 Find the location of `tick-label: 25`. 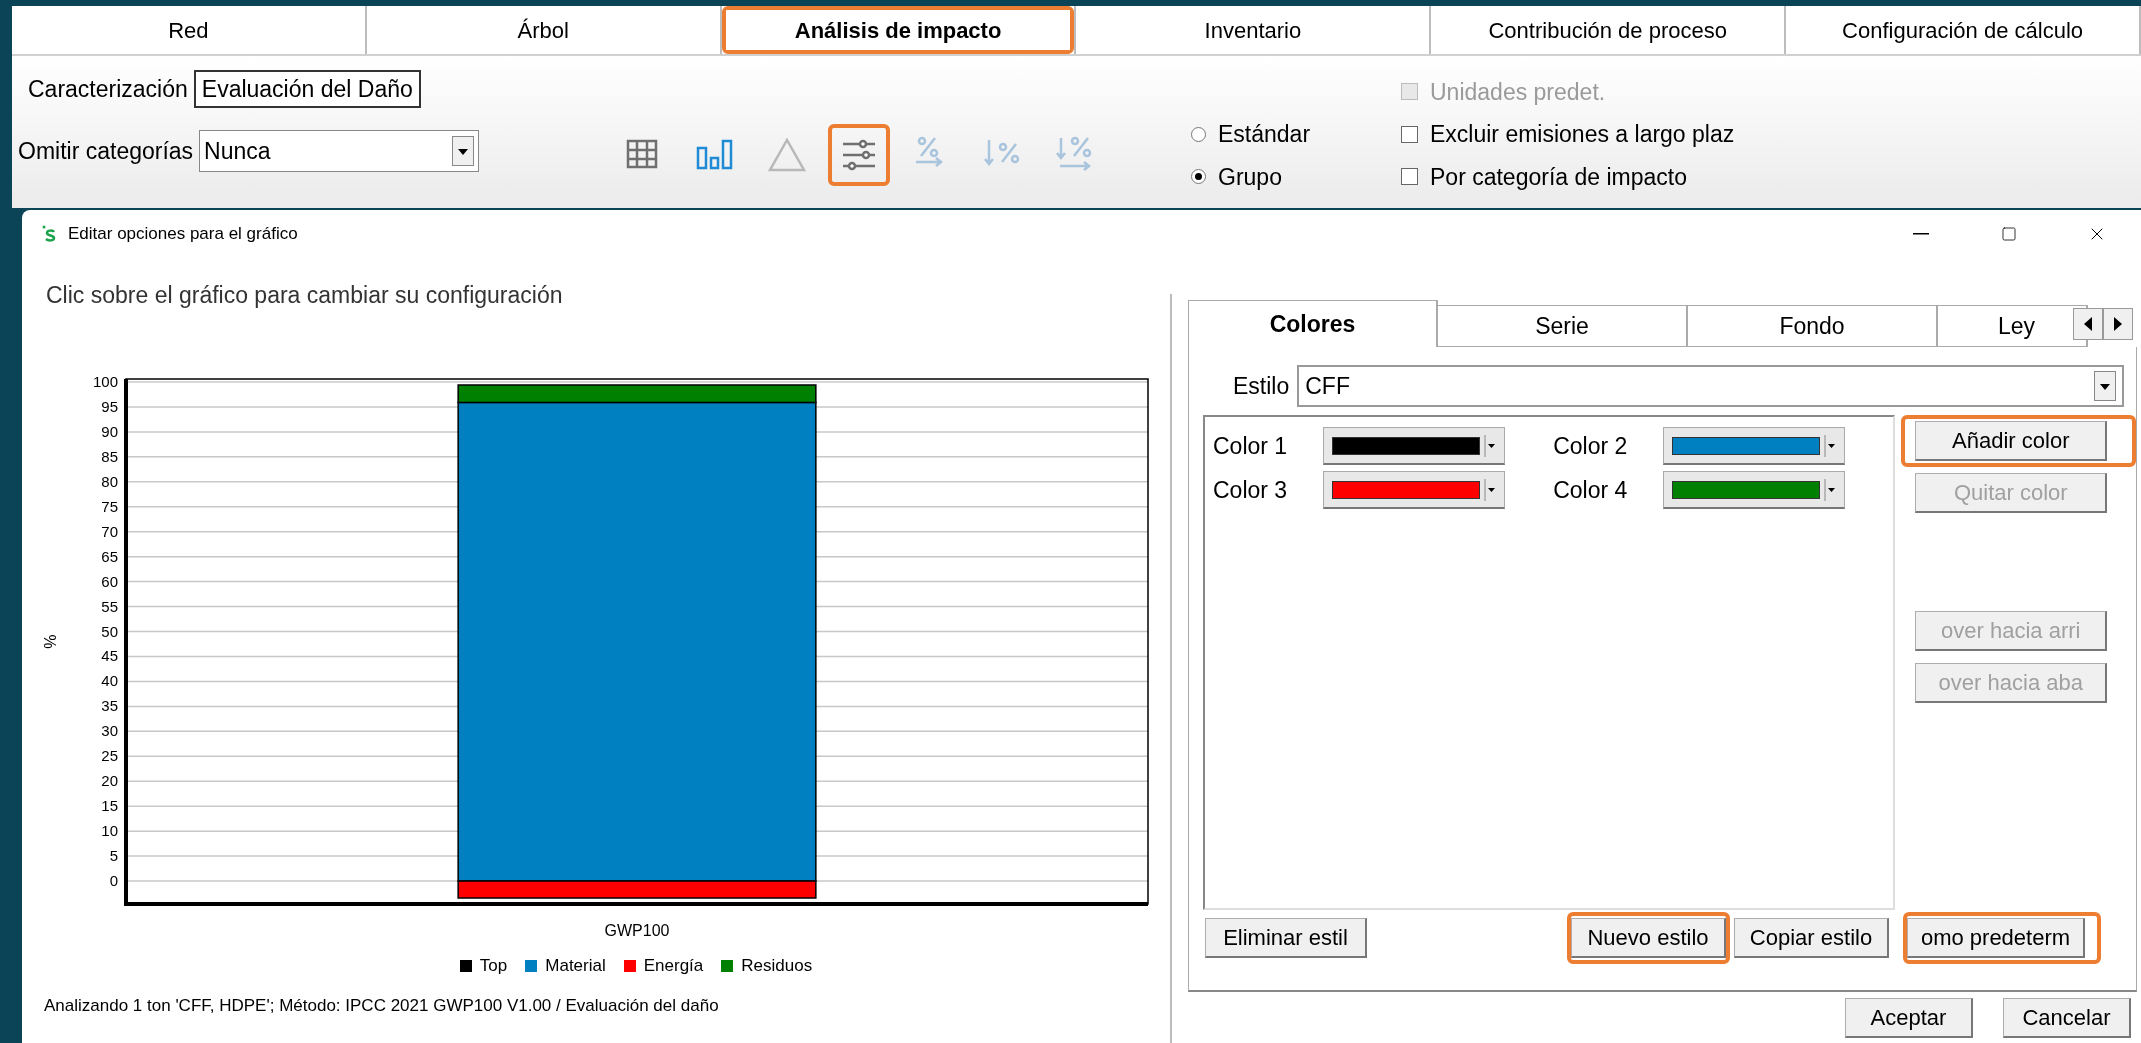

tick-label: 25 is located at coordinates (109, 756).